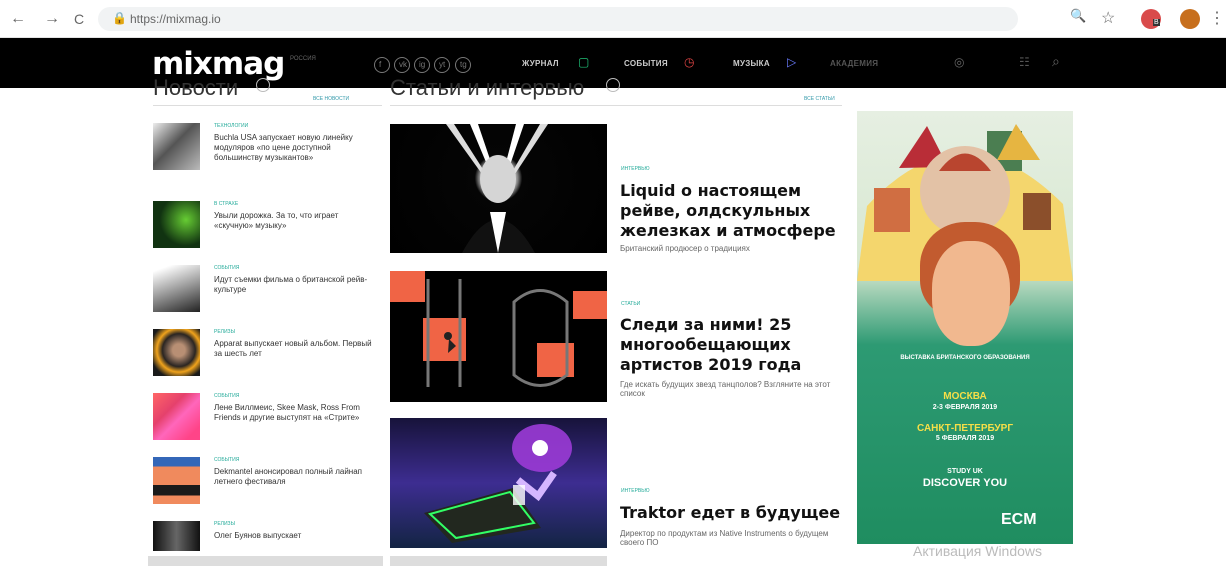  What do you see at coordinates (613, 85) in the screenshot?
I see `articles-section-icon` at bounding box center [613, 85].